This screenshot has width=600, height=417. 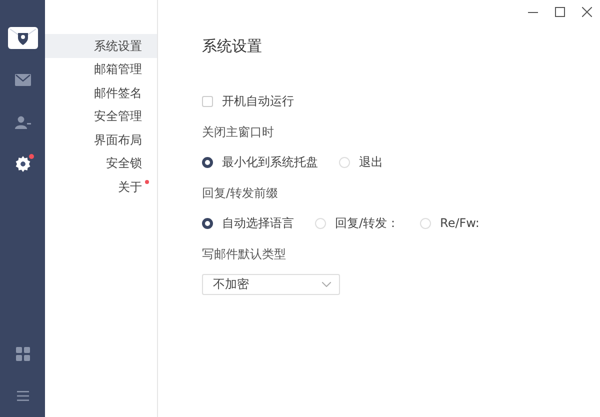 I want to click on nav-item: 安全锁, so click(x=101, y=163).